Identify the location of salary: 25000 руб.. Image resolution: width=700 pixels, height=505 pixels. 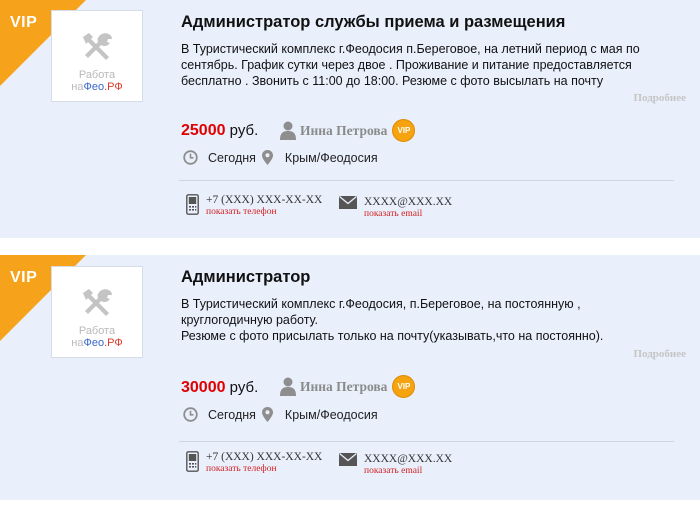
(220, 130).